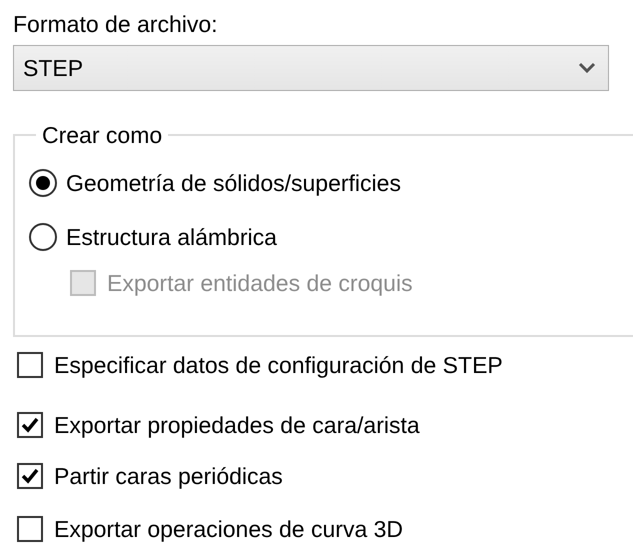  What do you see at coordinates (233, 183) in the screenshot?
I see `radio-label: Geometría de sólidos/superficies` at bounding box center [233, 183].